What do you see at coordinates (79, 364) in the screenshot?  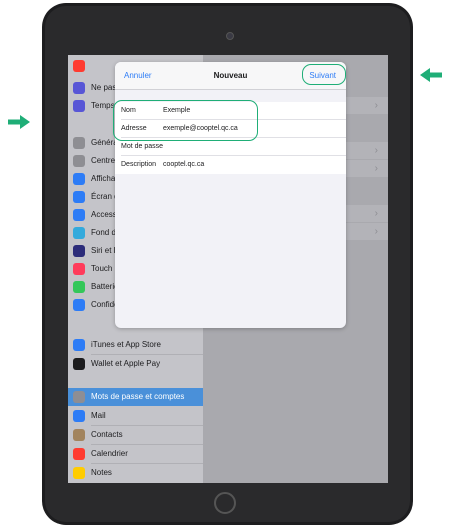 I see `wallet-icon` at bounding box center [79, 364].